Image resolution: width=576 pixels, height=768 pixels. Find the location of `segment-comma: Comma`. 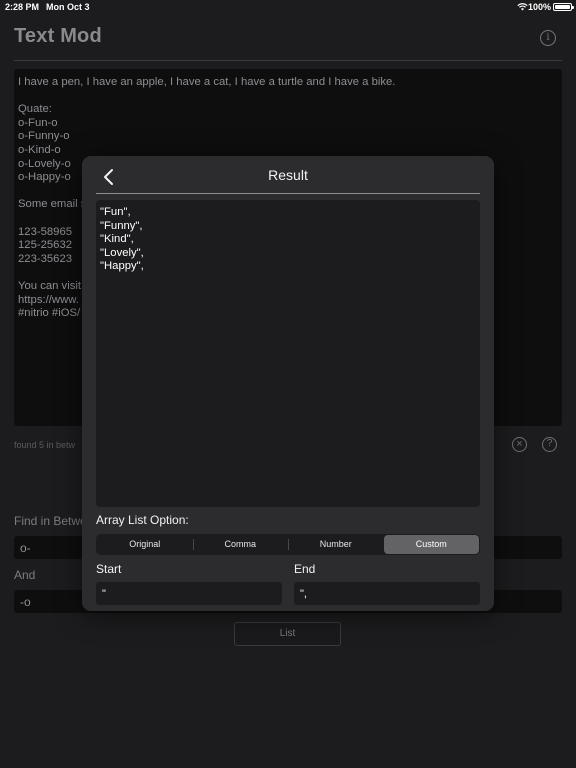

segment-comma: Comma is located at coordinates (240, 544).